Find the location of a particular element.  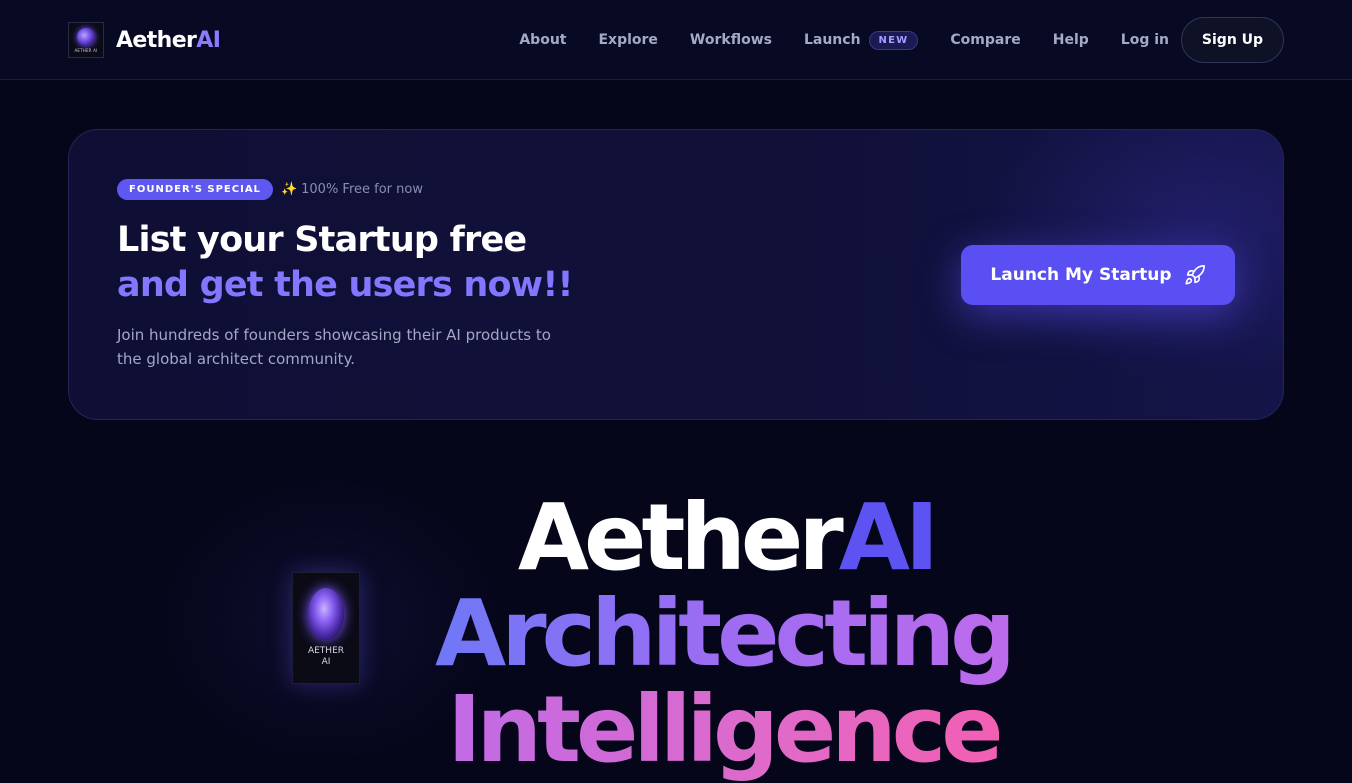

nav-launch-label: Launch is located at coordinates (832, 40).